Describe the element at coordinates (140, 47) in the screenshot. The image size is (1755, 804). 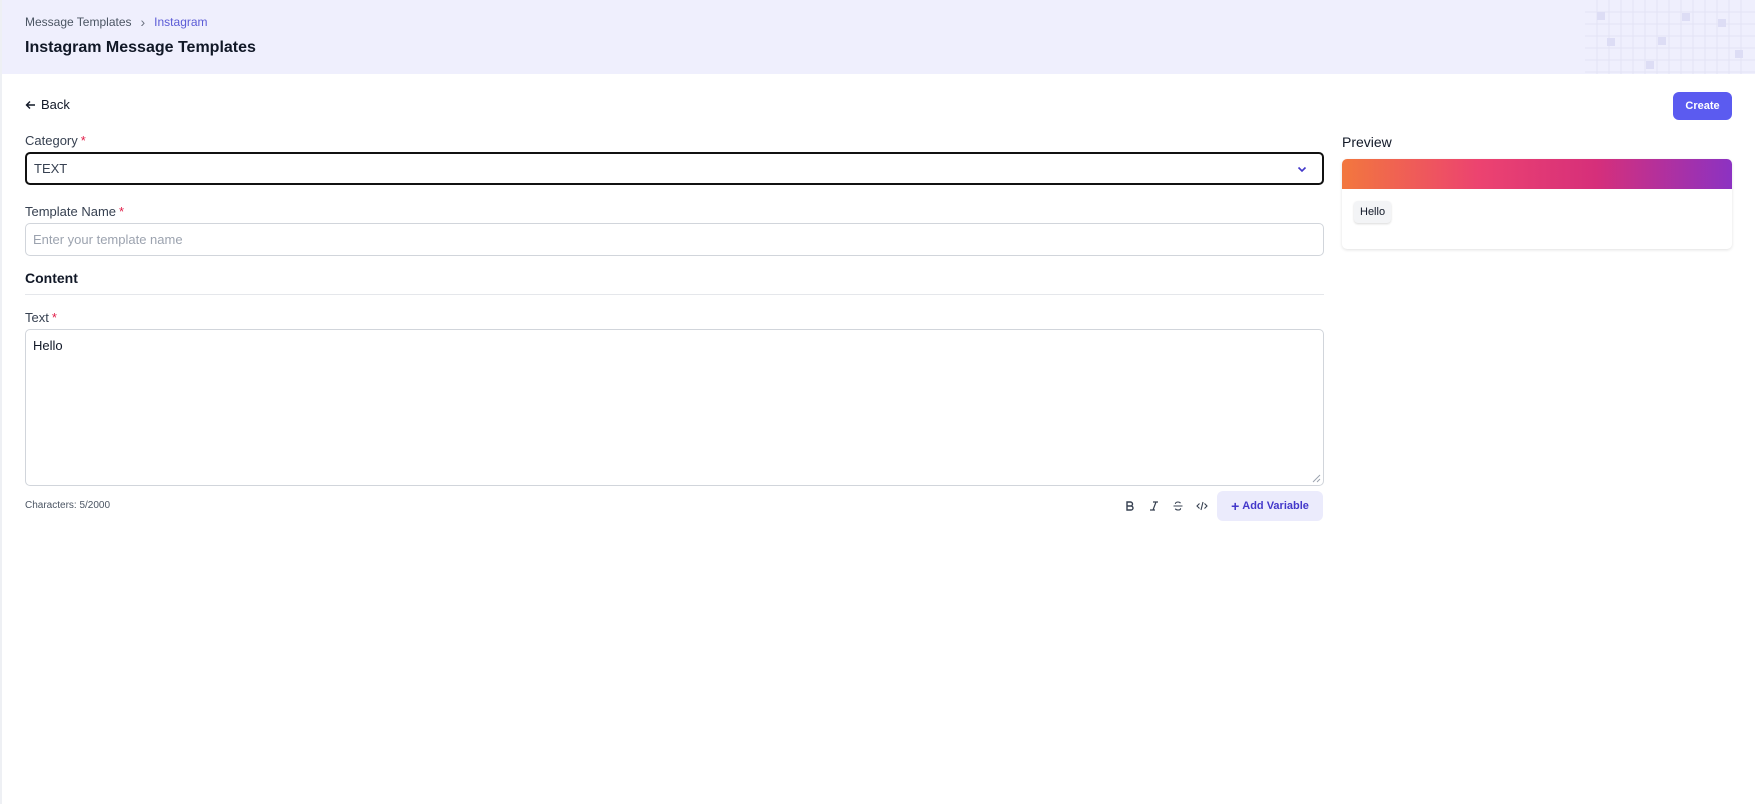
I see `page-title: Instagram Message Templates` at that location.